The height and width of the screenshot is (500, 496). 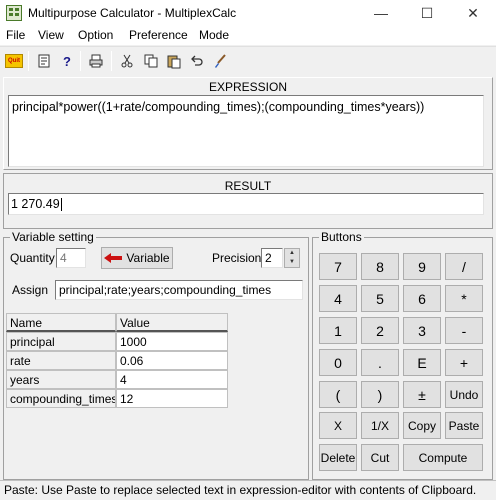 What do you see at coordinates (464, 425) in the screenshot?
I see `paste-button: Paste` at bounding box center [464, 425].